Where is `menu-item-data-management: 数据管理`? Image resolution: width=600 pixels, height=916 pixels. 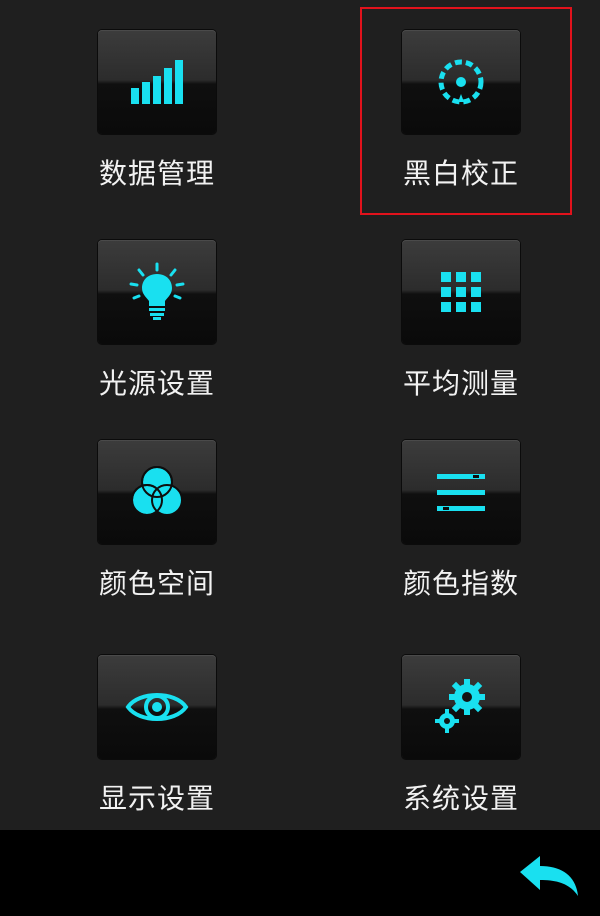
menu-item-data-management: 数据管理 is located at coordinates (188, 125).